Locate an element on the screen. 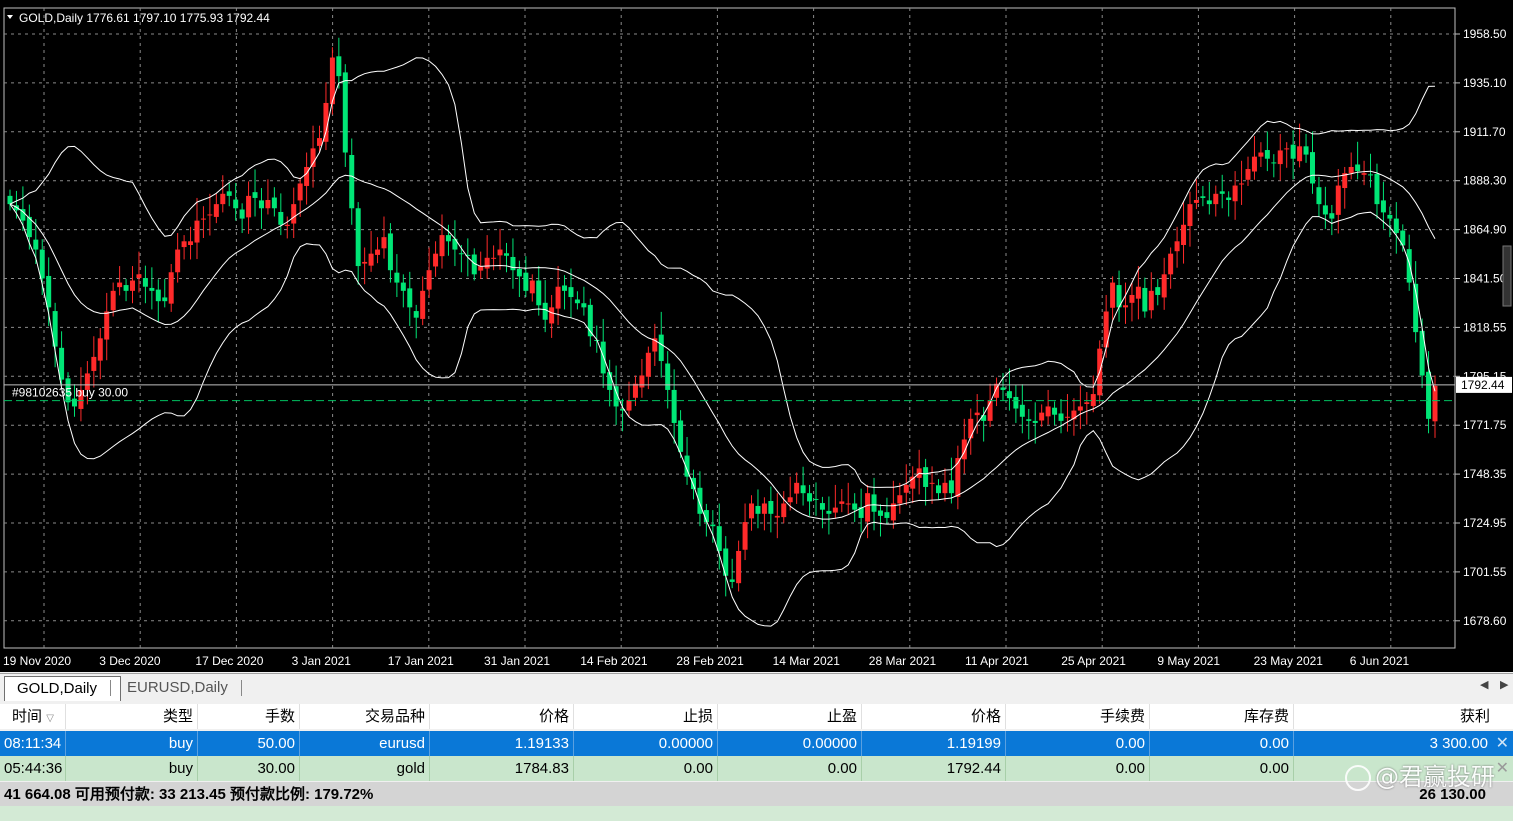  scroll-right-icon: ▶ is located at coordinates (1504, 684).